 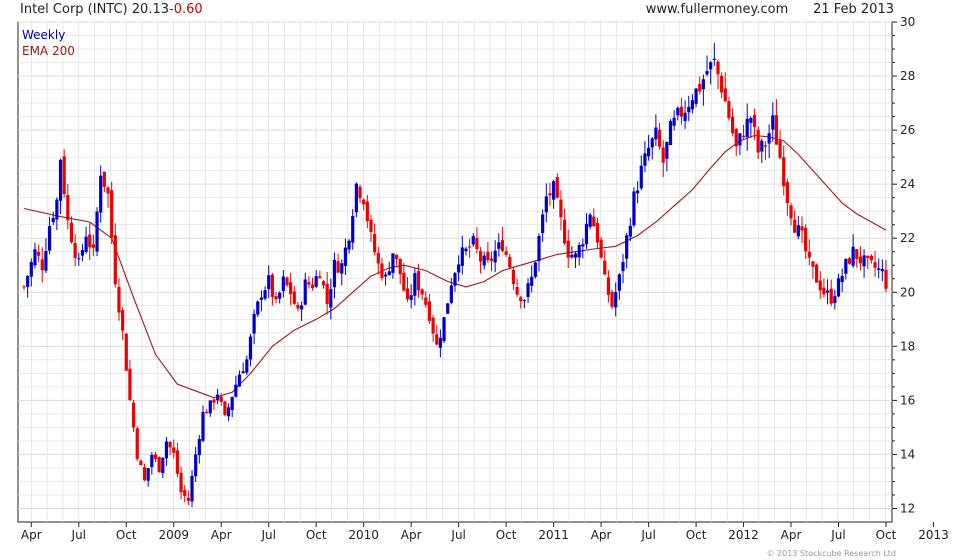 What do you see at coordinates (837, 535) in the screenshot?
I see `x-tick-label: Jul` at bounding box center [837, 535].